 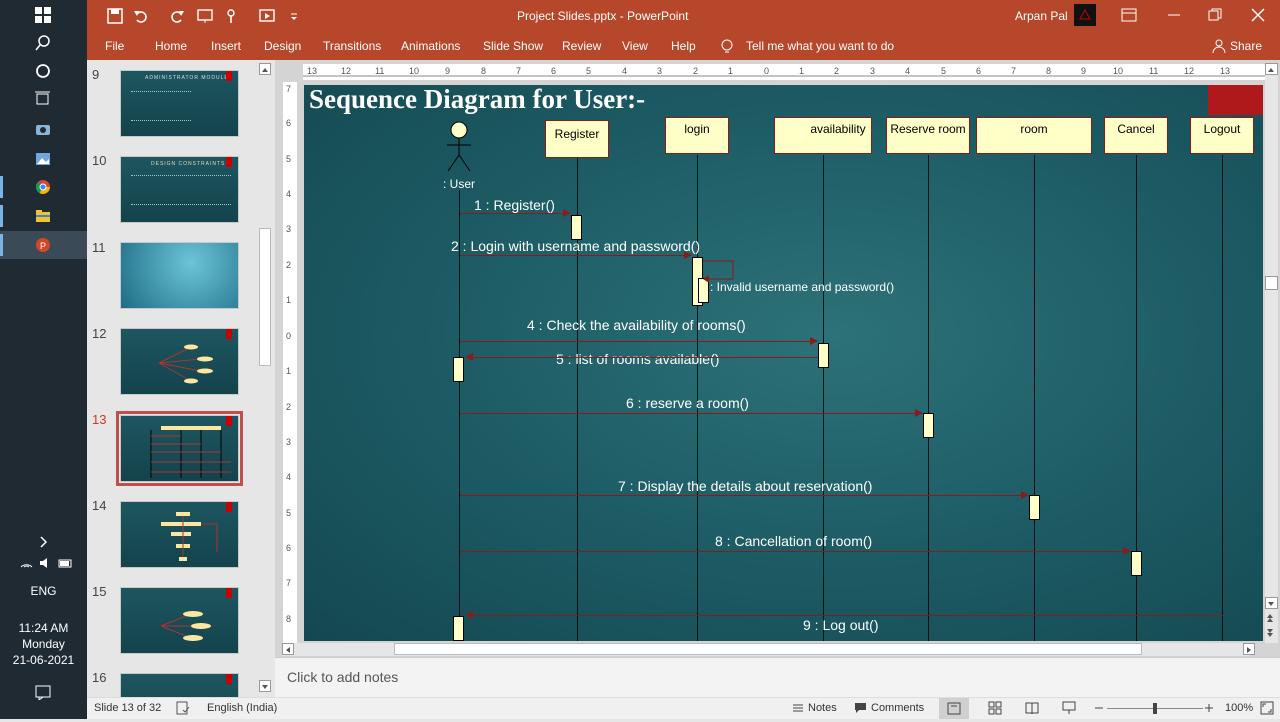 What do you see at coordinates (171, 46) in the screenshot?
I see `tab-home: Home` at bounding box center [171, 46].